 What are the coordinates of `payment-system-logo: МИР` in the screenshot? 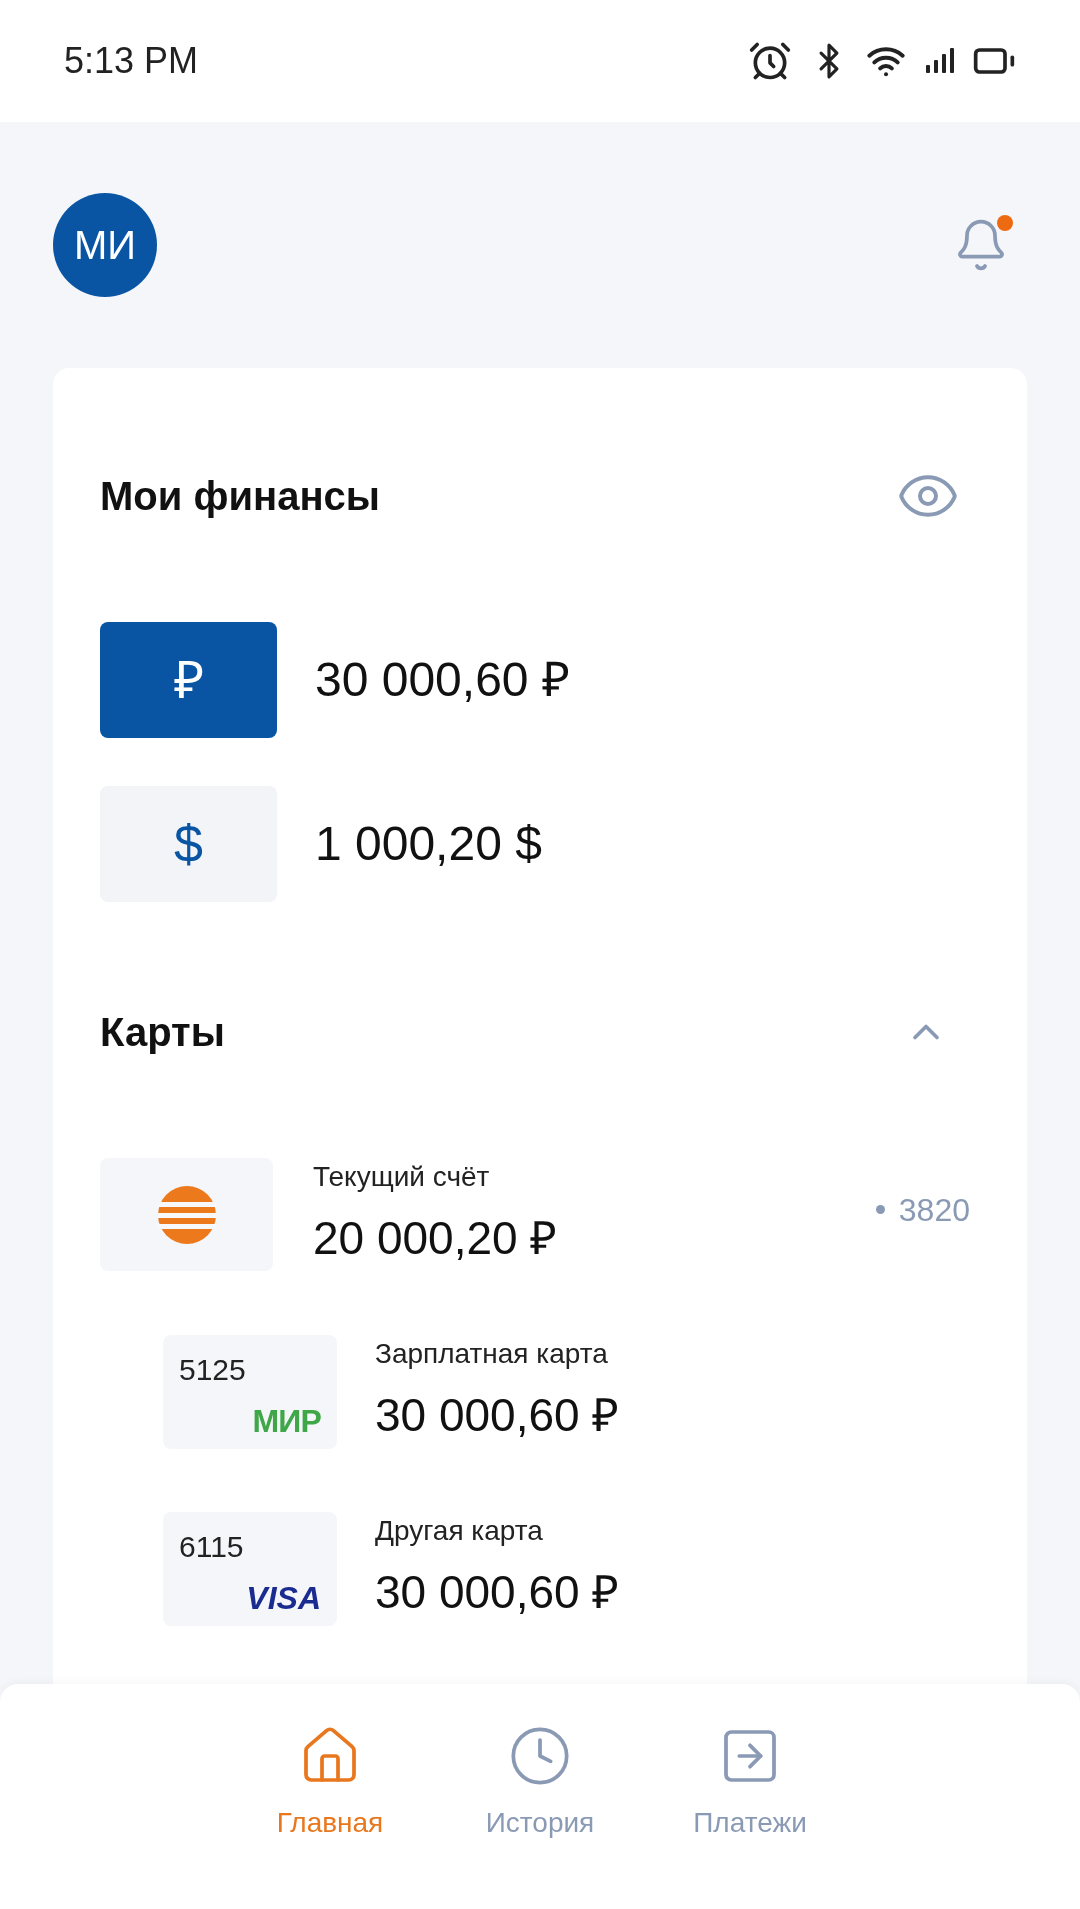 It's located at (286, 1420).